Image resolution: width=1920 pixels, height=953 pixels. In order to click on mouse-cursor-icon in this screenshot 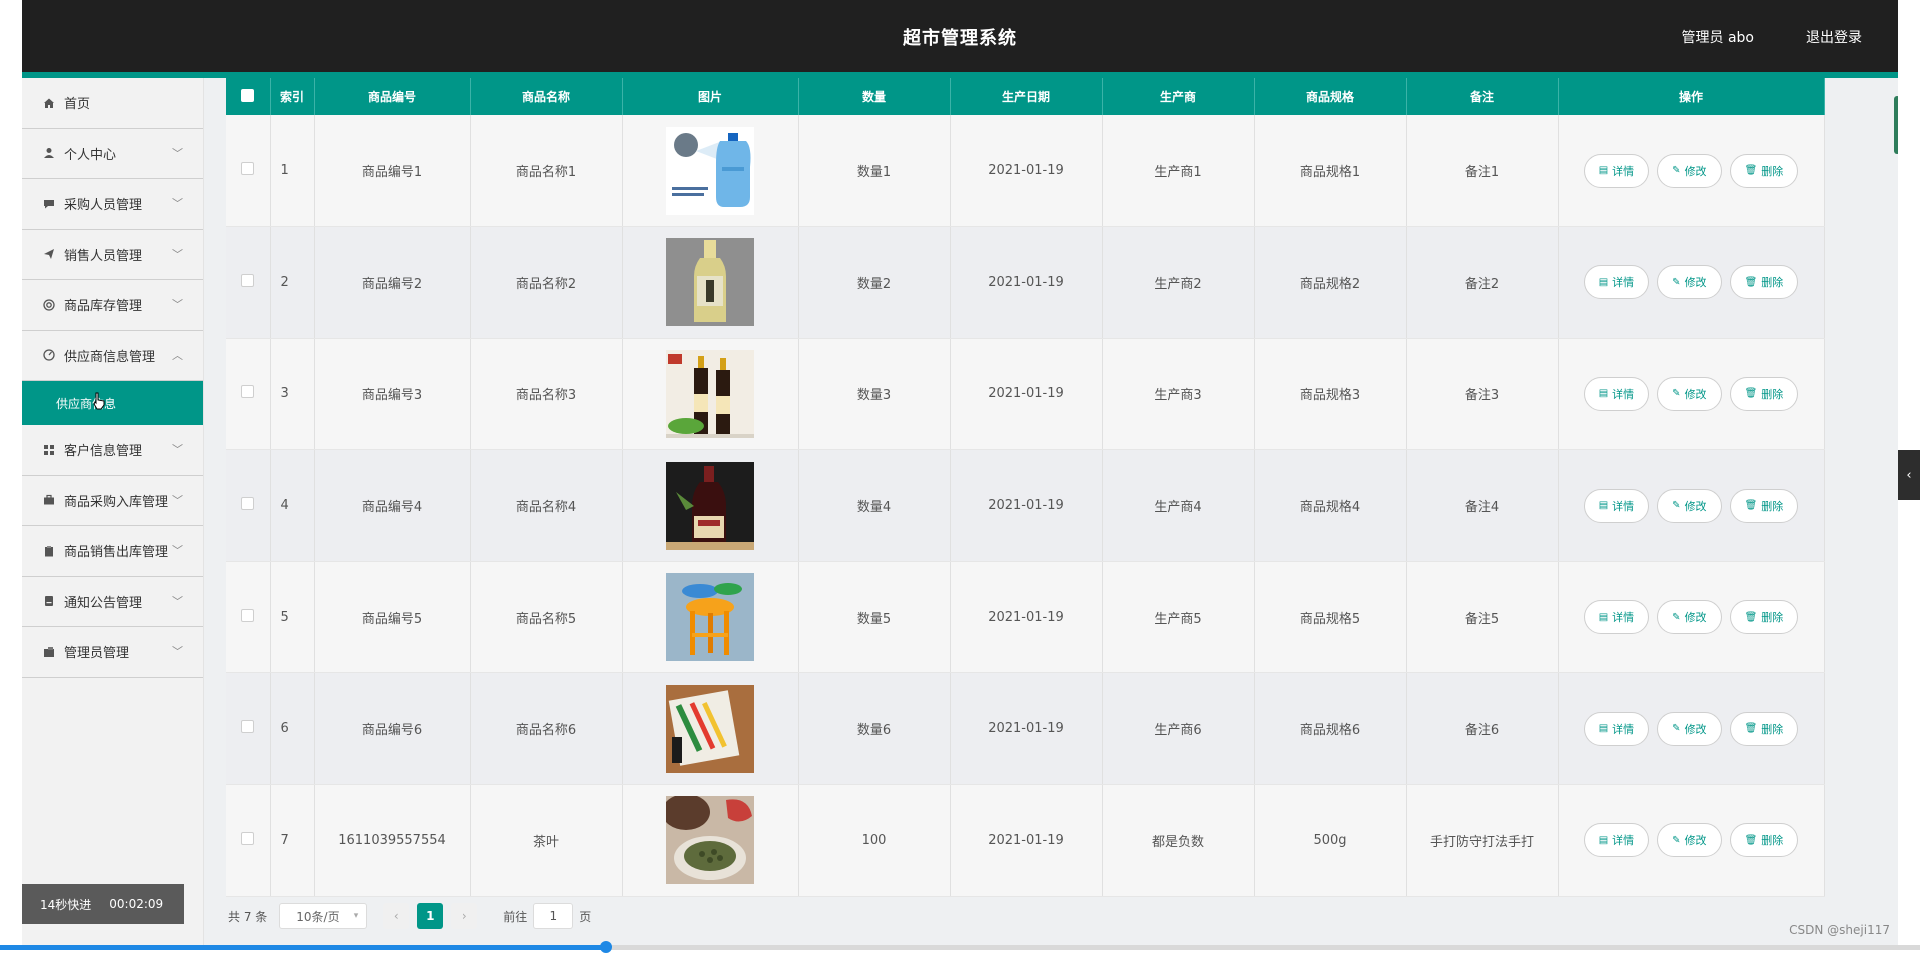, I will do `click(100, 402)`.